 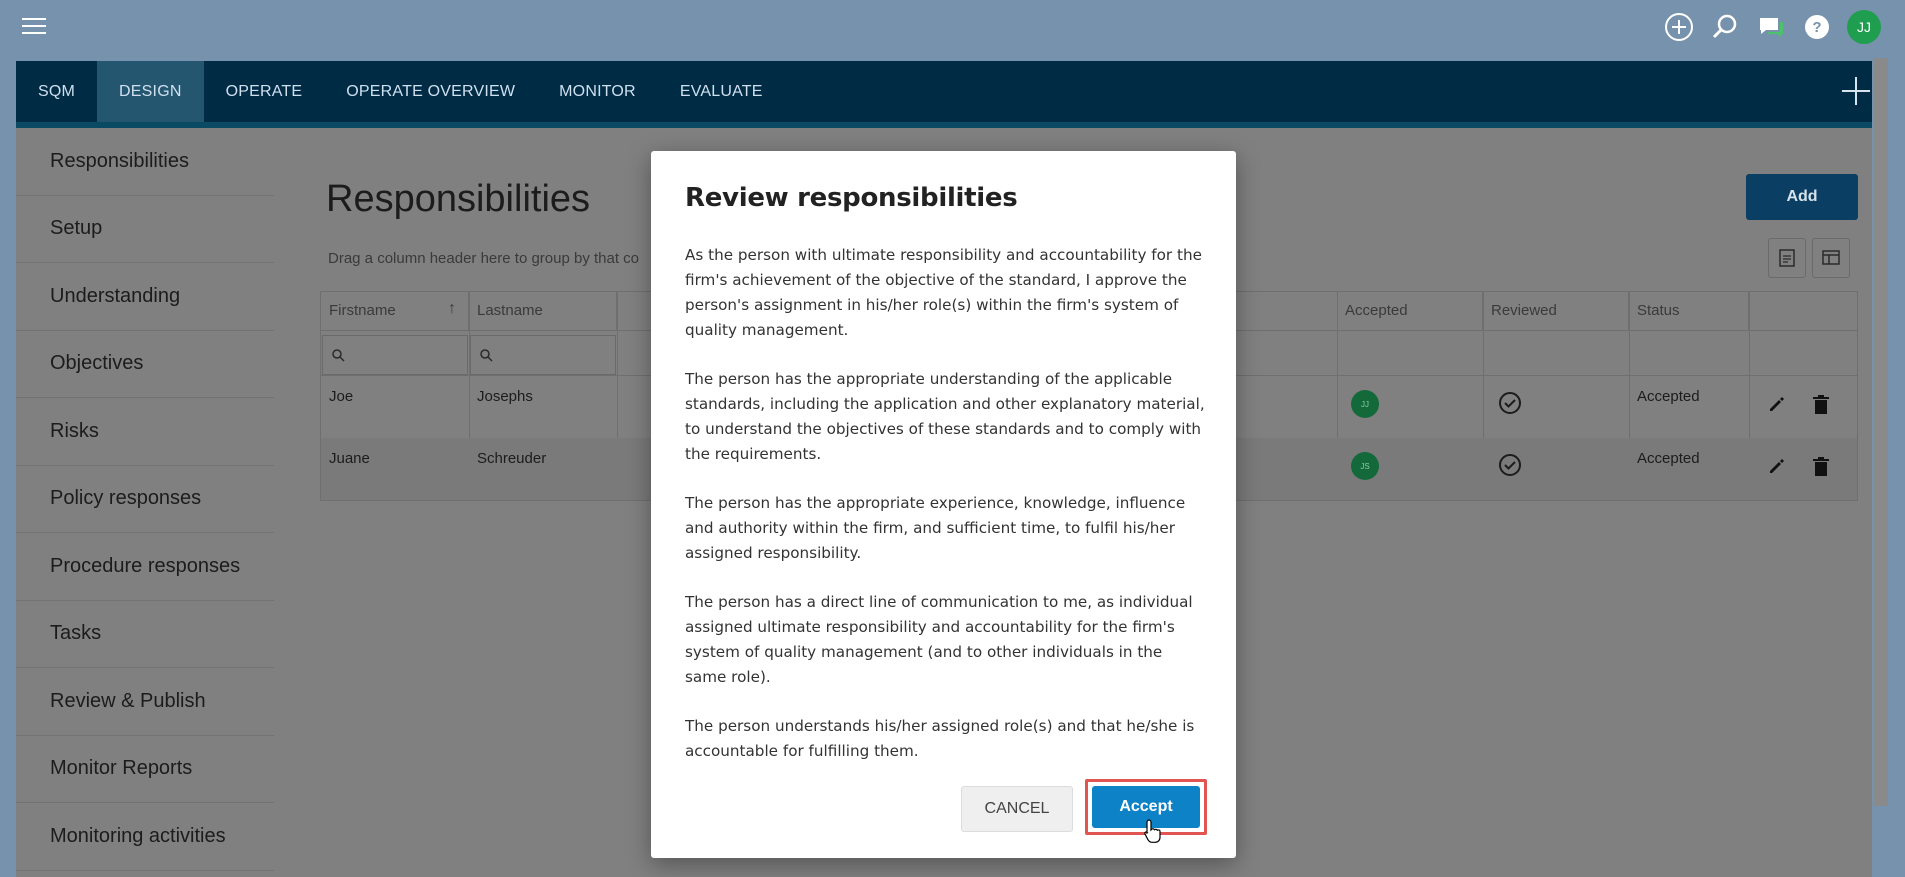 I want to click on tab-operate-overview: OPERATE OVERVIEW, so click(x=430, y=91).